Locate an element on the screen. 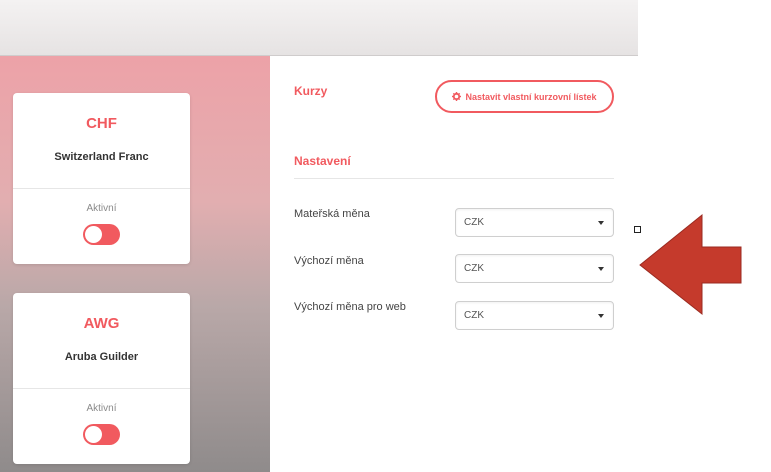 The height and width of the screenshot is (472, 771). left-arrow-annotation is located at coordinates (690, 264).